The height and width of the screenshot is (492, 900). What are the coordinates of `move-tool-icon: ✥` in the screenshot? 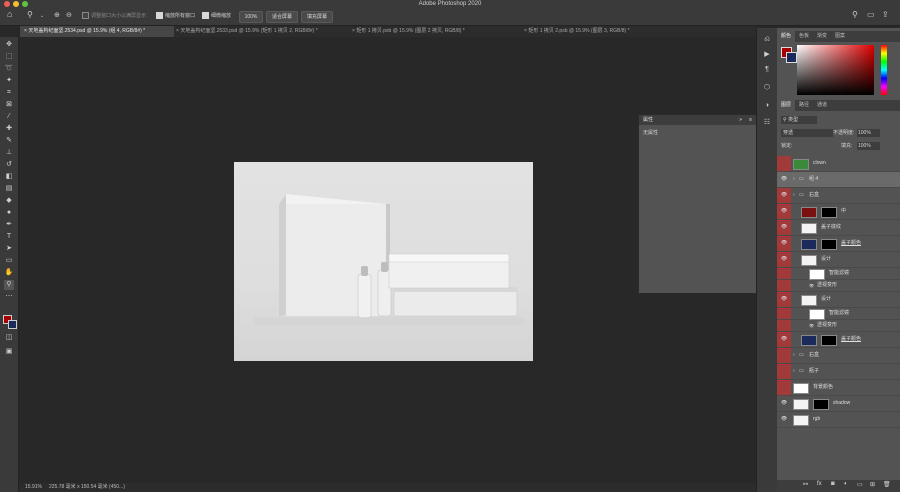 It's located at (9, 45).